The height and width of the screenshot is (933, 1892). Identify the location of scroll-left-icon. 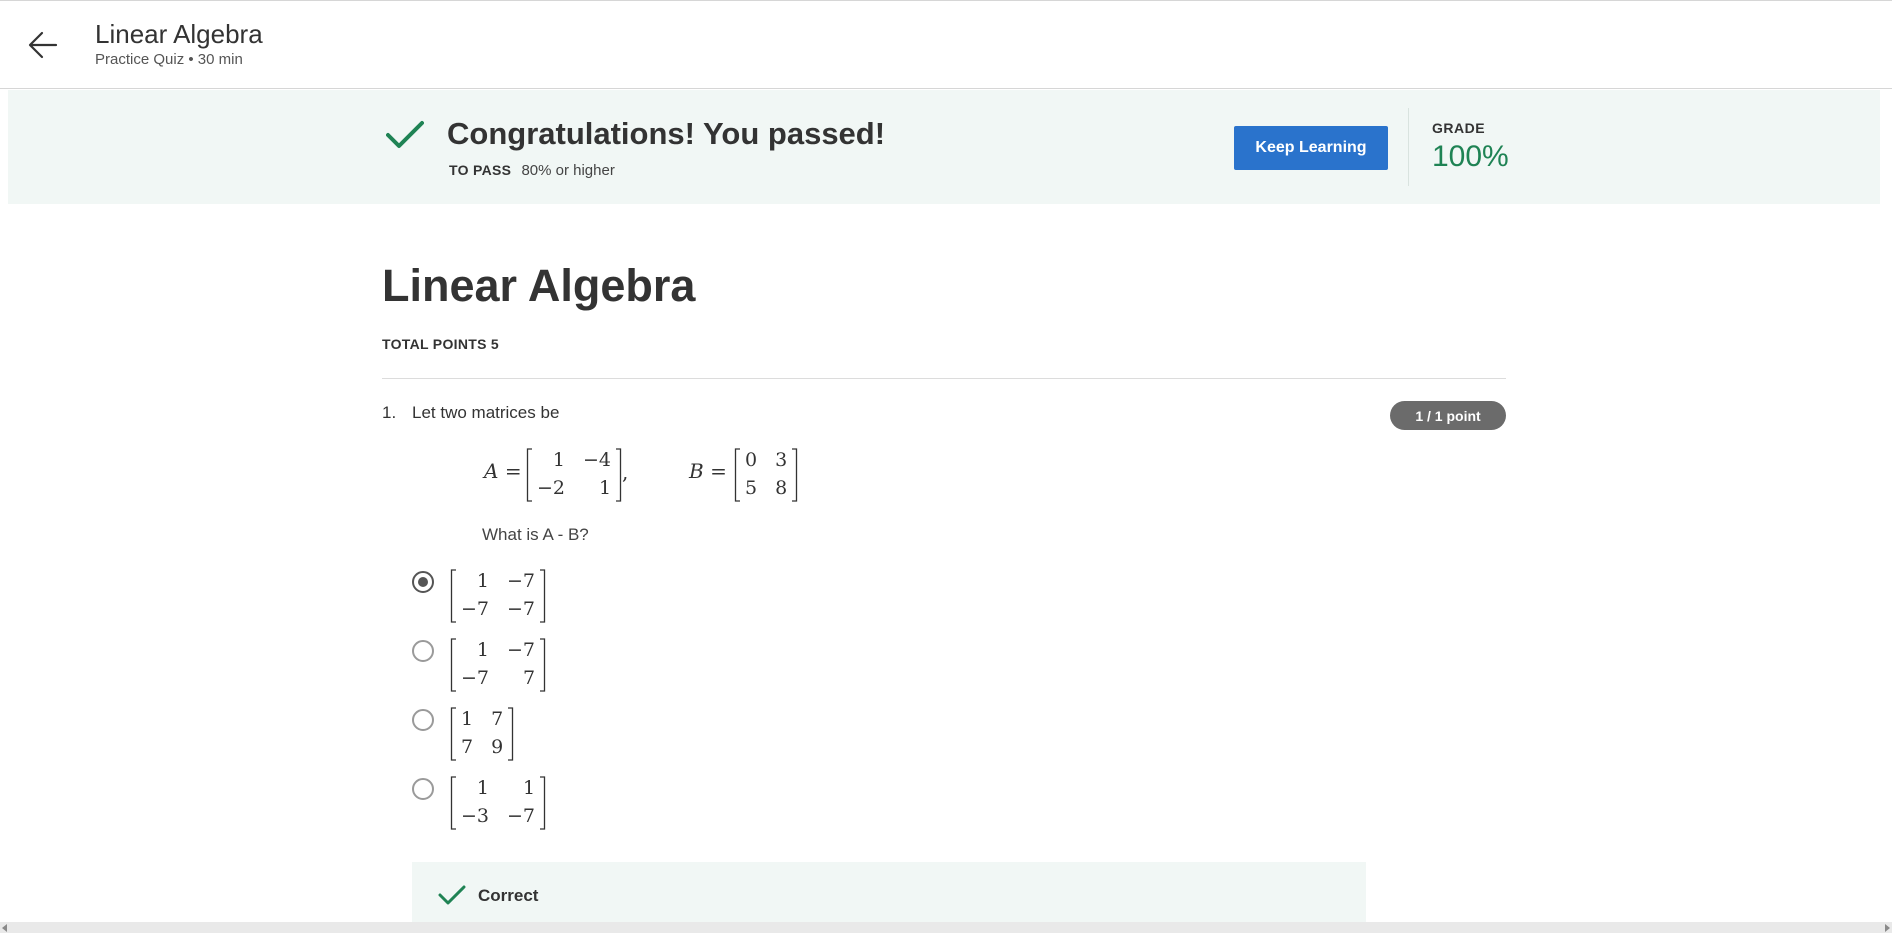
(4, 928).